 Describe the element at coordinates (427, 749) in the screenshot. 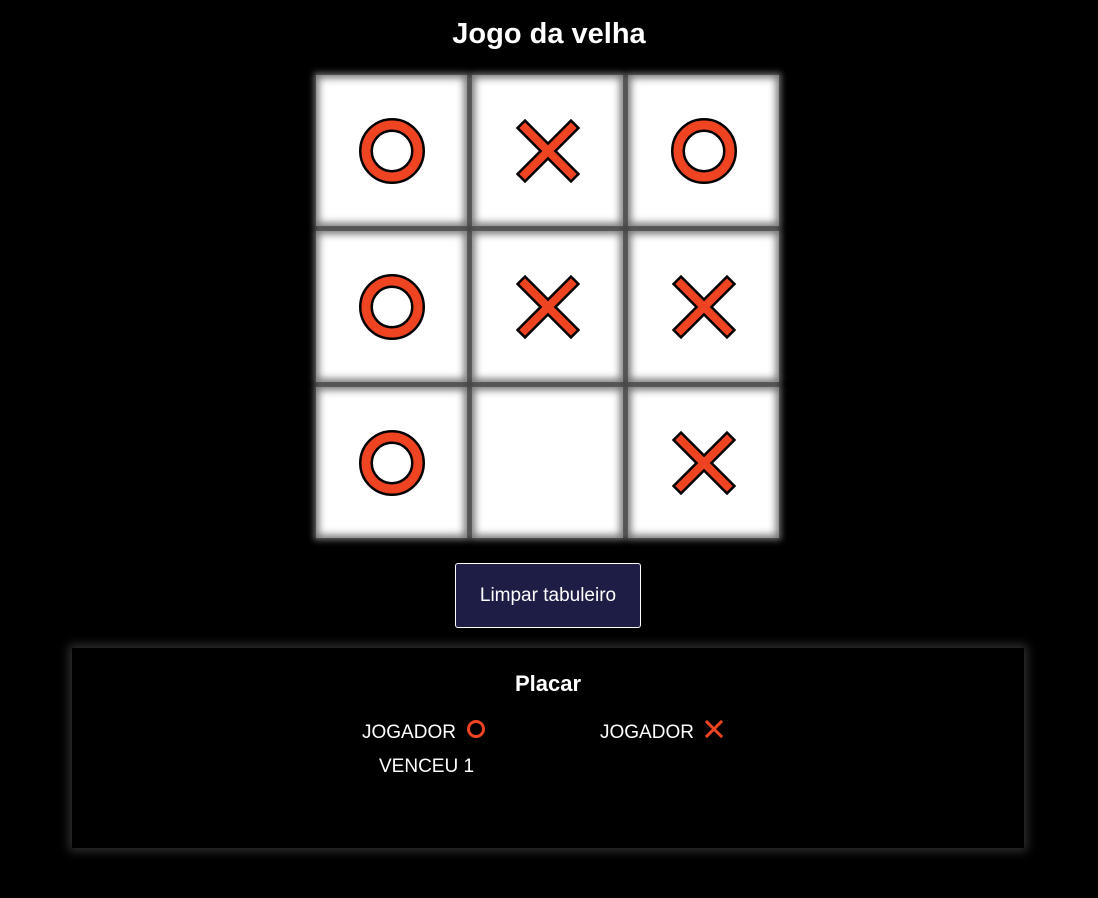

I see `player-o-score: JOGADOR VENCEU 1` at that location.